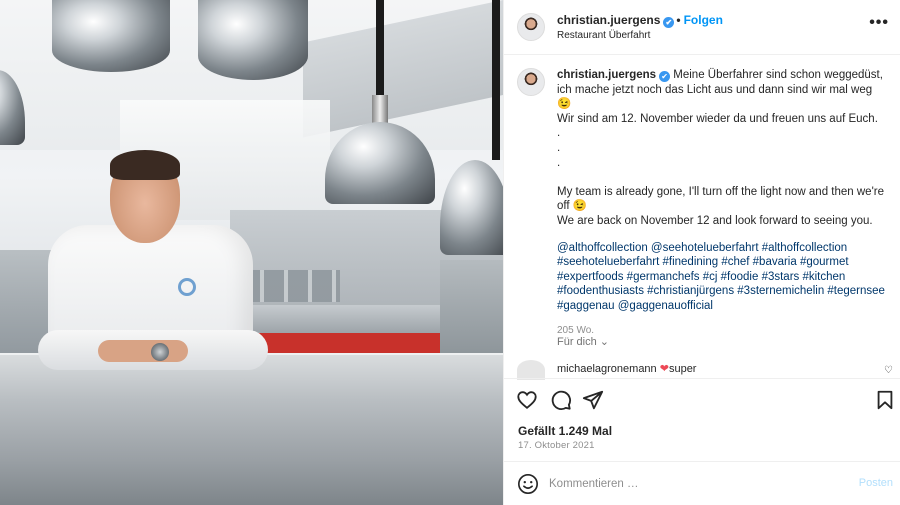 The width and height of the screenshot is (900, 505). Describe the element at coordinates (531, 27) in the screenshot. I see `author-avatar` at that location.